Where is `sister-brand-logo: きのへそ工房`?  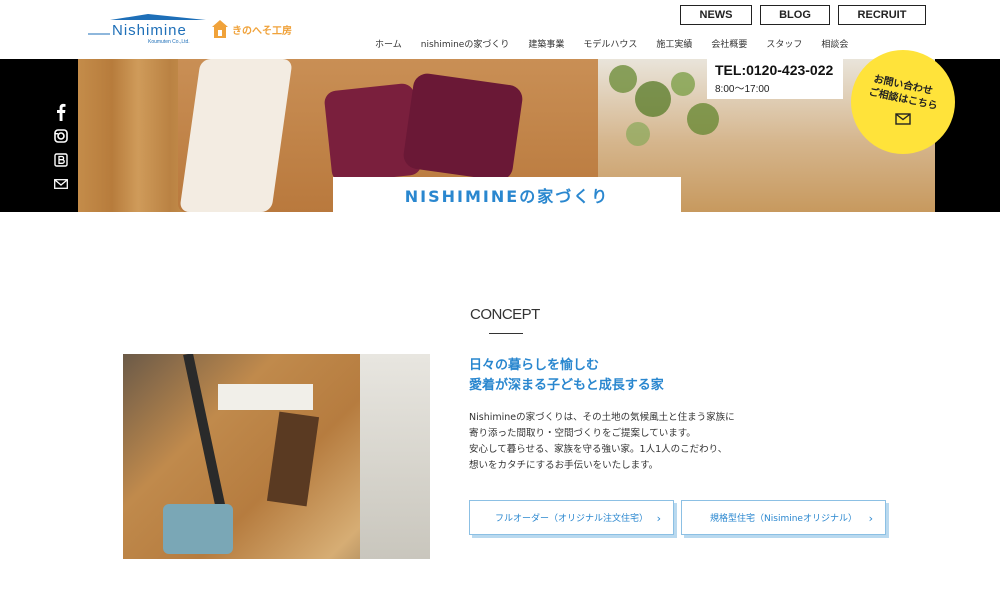 sister-brand-logo: きのへそ工房 is located at coordinates (252, 29).